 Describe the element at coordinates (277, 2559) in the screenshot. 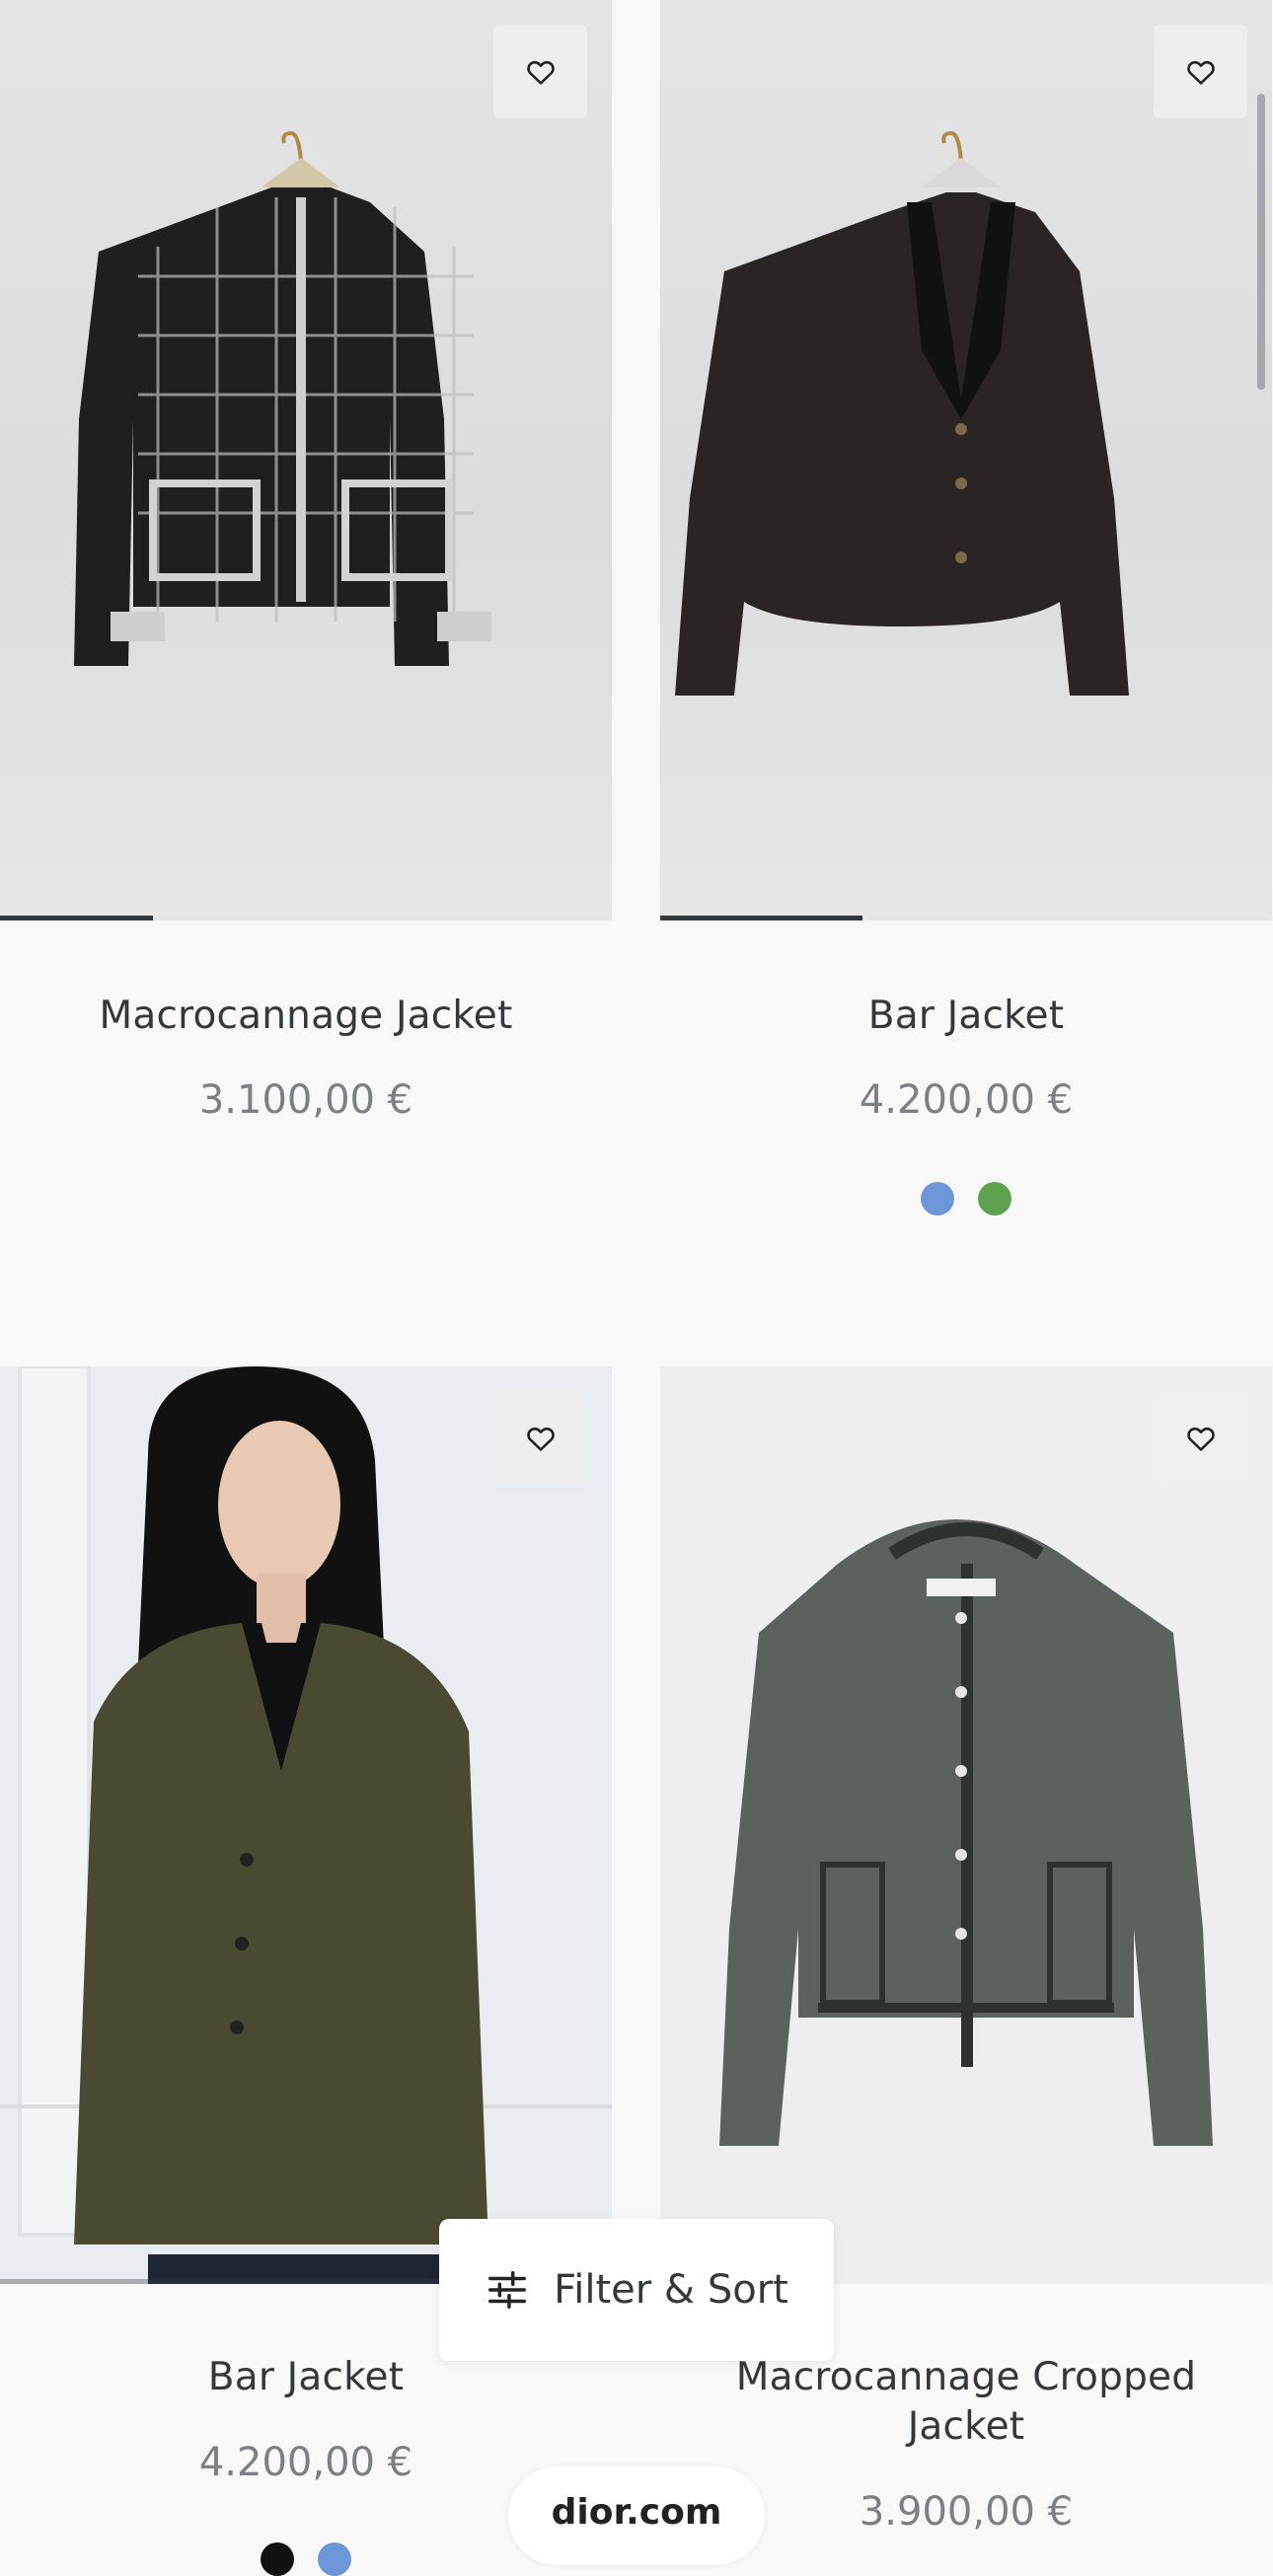

I see `color-swatch-black` at that location.